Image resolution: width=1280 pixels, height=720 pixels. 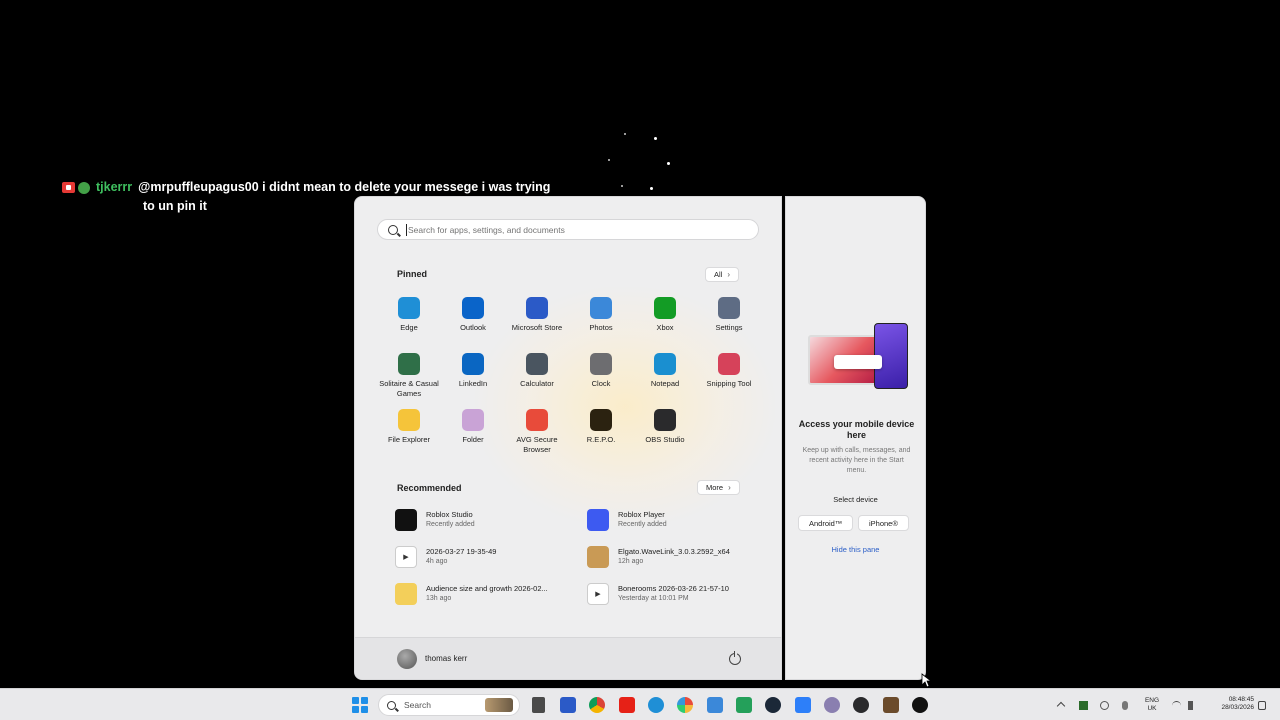 What do you see at coordinates (1083, 705) in the screenshot?
I see `nvidia-tray-icon` at bounding box center [1083, 705].